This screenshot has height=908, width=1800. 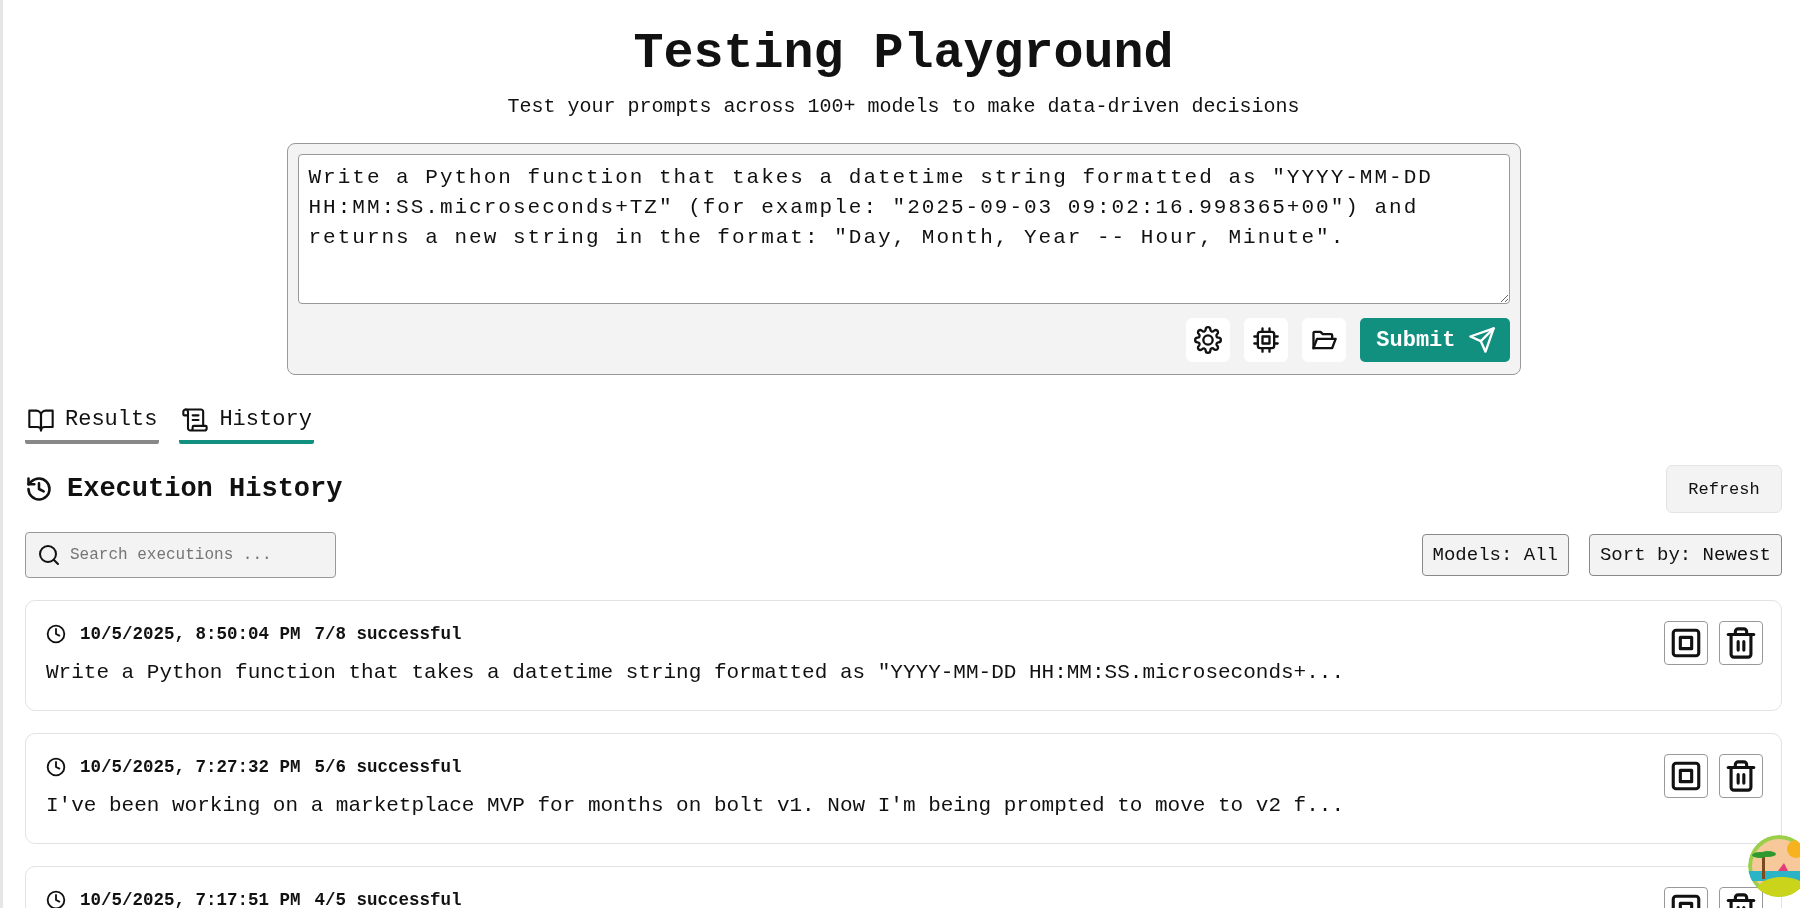 I want to click on refresh-button: Refresh, so click(x=1724, y=489).